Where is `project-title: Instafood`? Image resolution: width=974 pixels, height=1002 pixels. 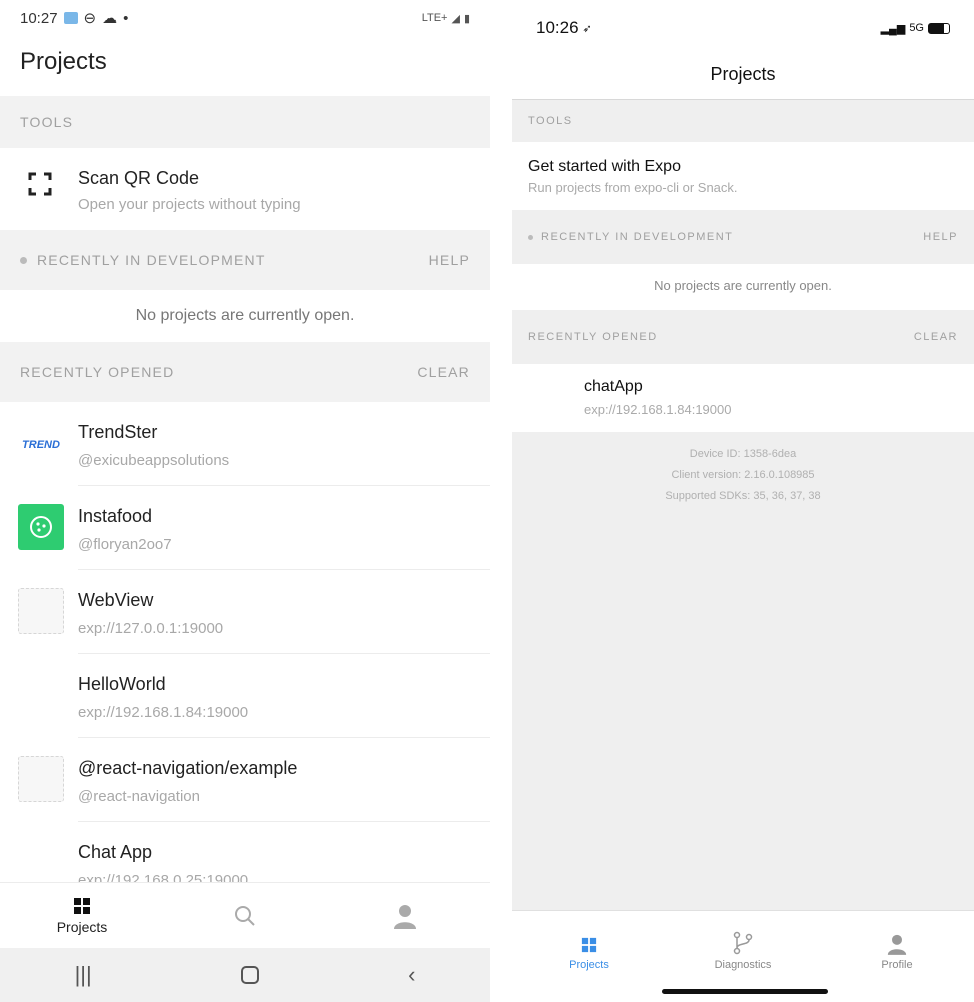 project-title: Instafood is located at coordinates (115, 516).